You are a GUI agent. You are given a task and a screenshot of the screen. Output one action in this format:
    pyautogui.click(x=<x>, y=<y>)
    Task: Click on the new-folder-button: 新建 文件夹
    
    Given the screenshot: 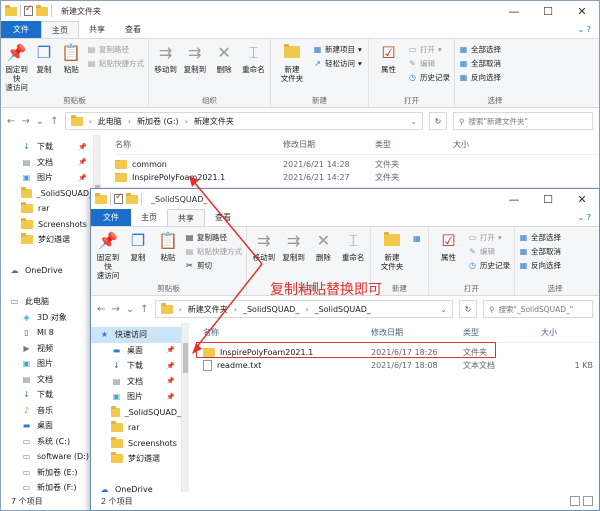 What is the action you would take?
    pyautogui.click(x=292, y=68)
    